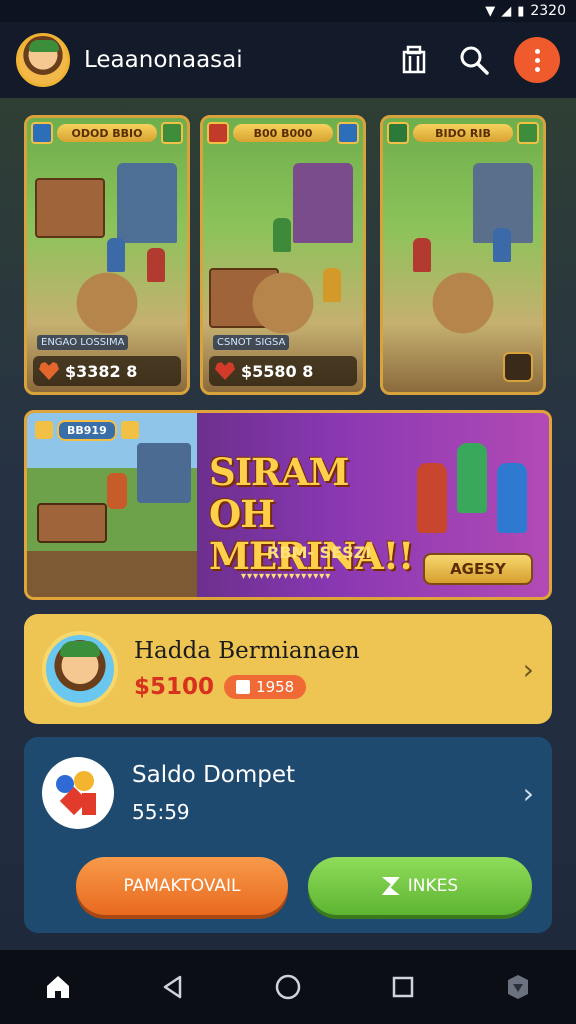 The width and height of the screenshot is (576, 1024). What do you see at coordinates (129, 430) in the screenshot?
I see `bonus-icon` at bounding box center [129, 430].